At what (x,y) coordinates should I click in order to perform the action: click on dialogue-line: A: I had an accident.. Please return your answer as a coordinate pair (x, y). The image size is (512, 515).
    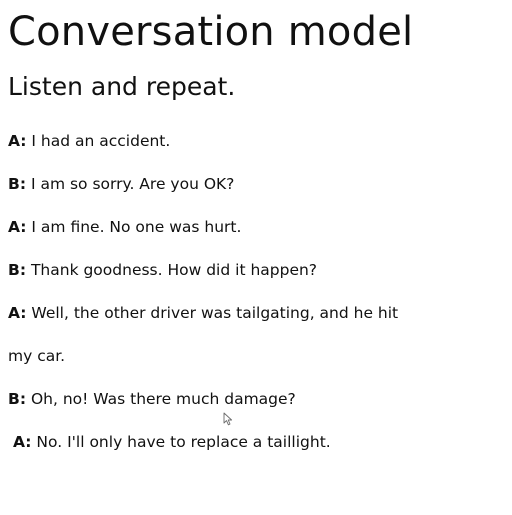
    Looking at the image, I should click on (89, 141).